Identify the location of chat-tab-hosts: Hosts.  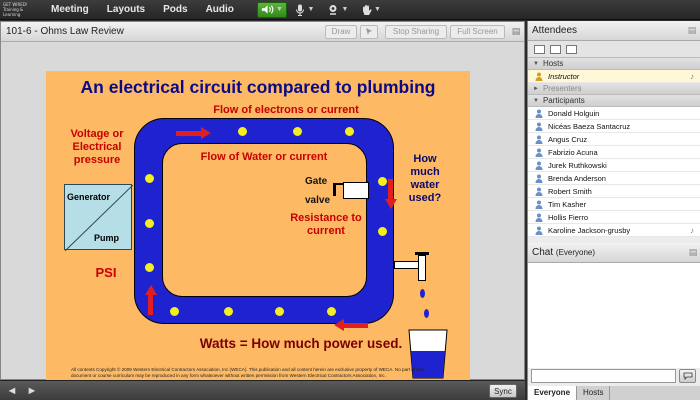
(594, 393).